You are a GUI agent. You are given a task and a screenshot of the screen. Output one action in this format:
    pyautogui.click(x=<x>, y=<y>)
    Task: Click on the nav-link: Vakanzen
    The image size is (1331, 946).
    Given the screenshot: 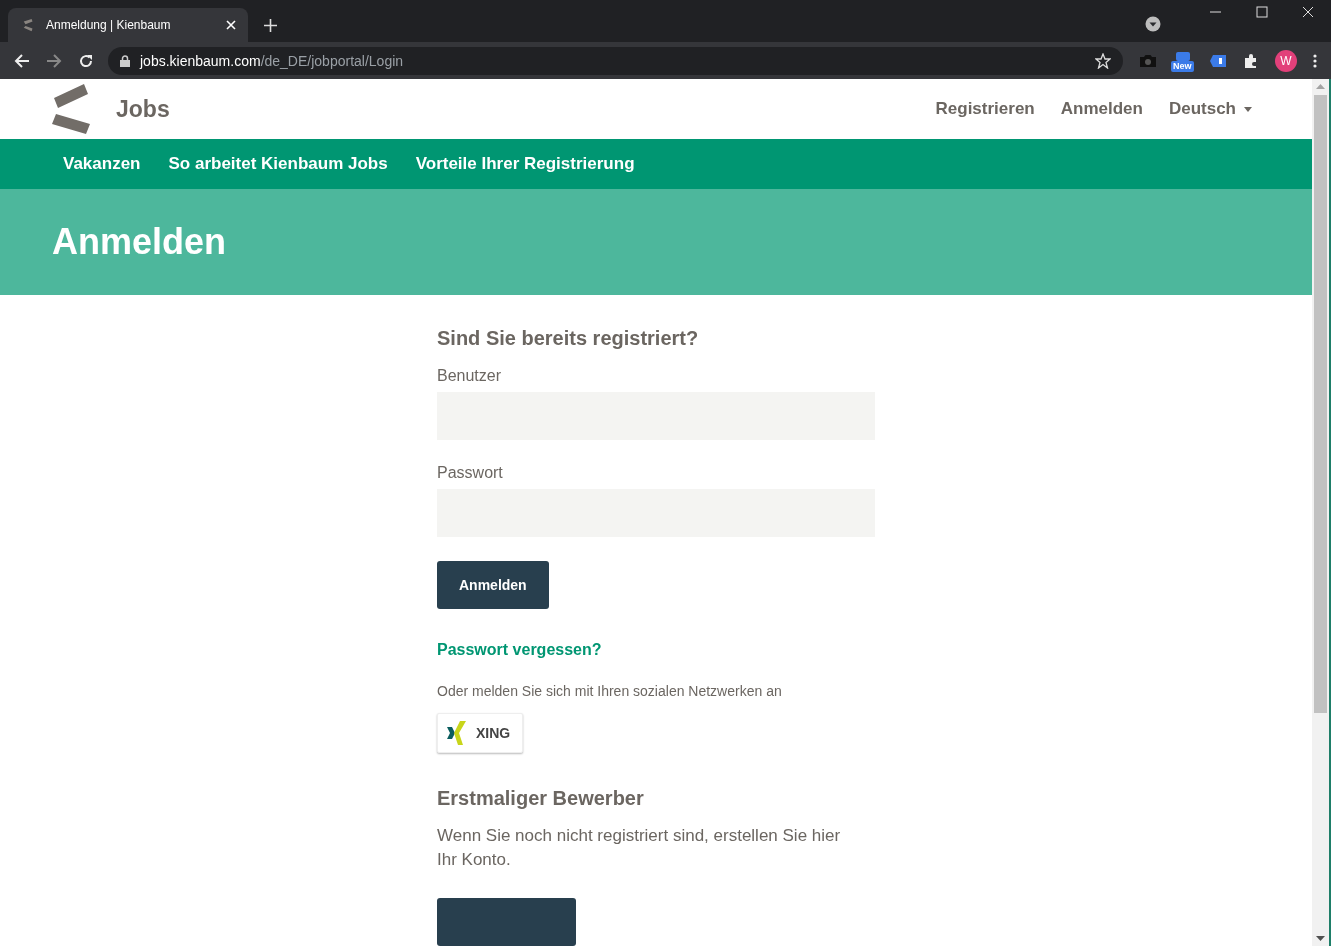 What is the action you would take?
    pyautogui.click(x=102, y=164)
    